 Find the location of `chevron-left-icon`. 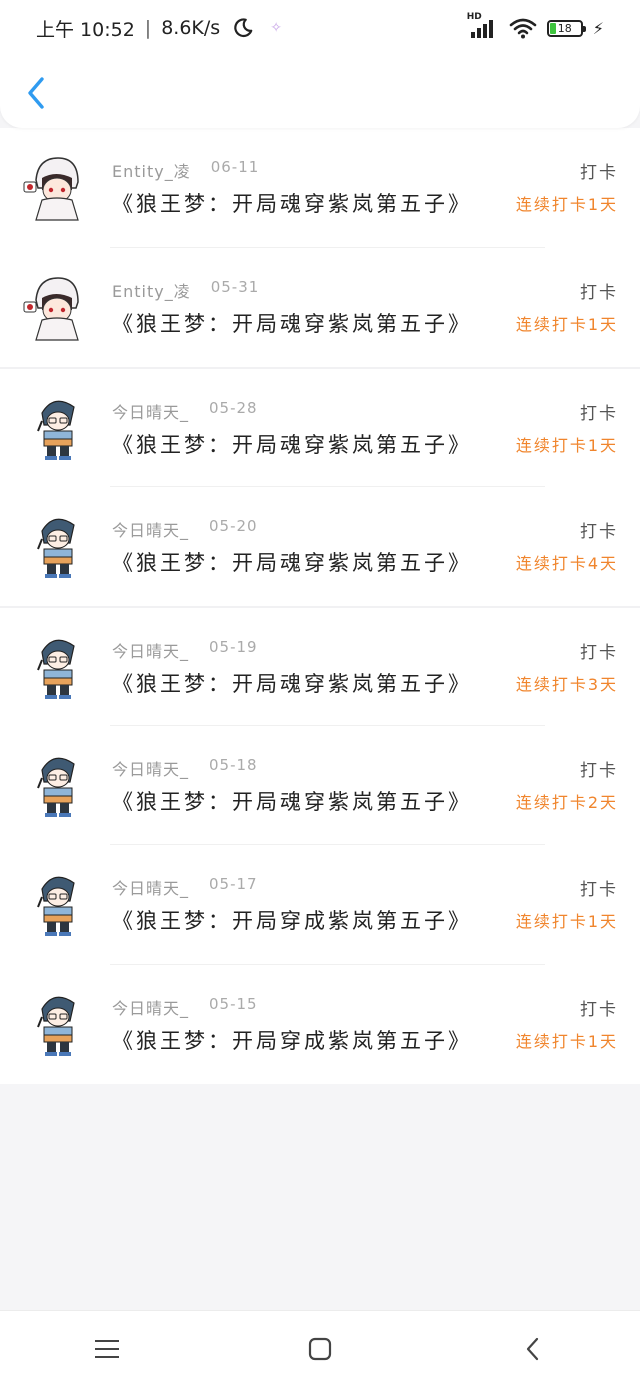

chevron-left-icon is located at coordinates (36, 93).